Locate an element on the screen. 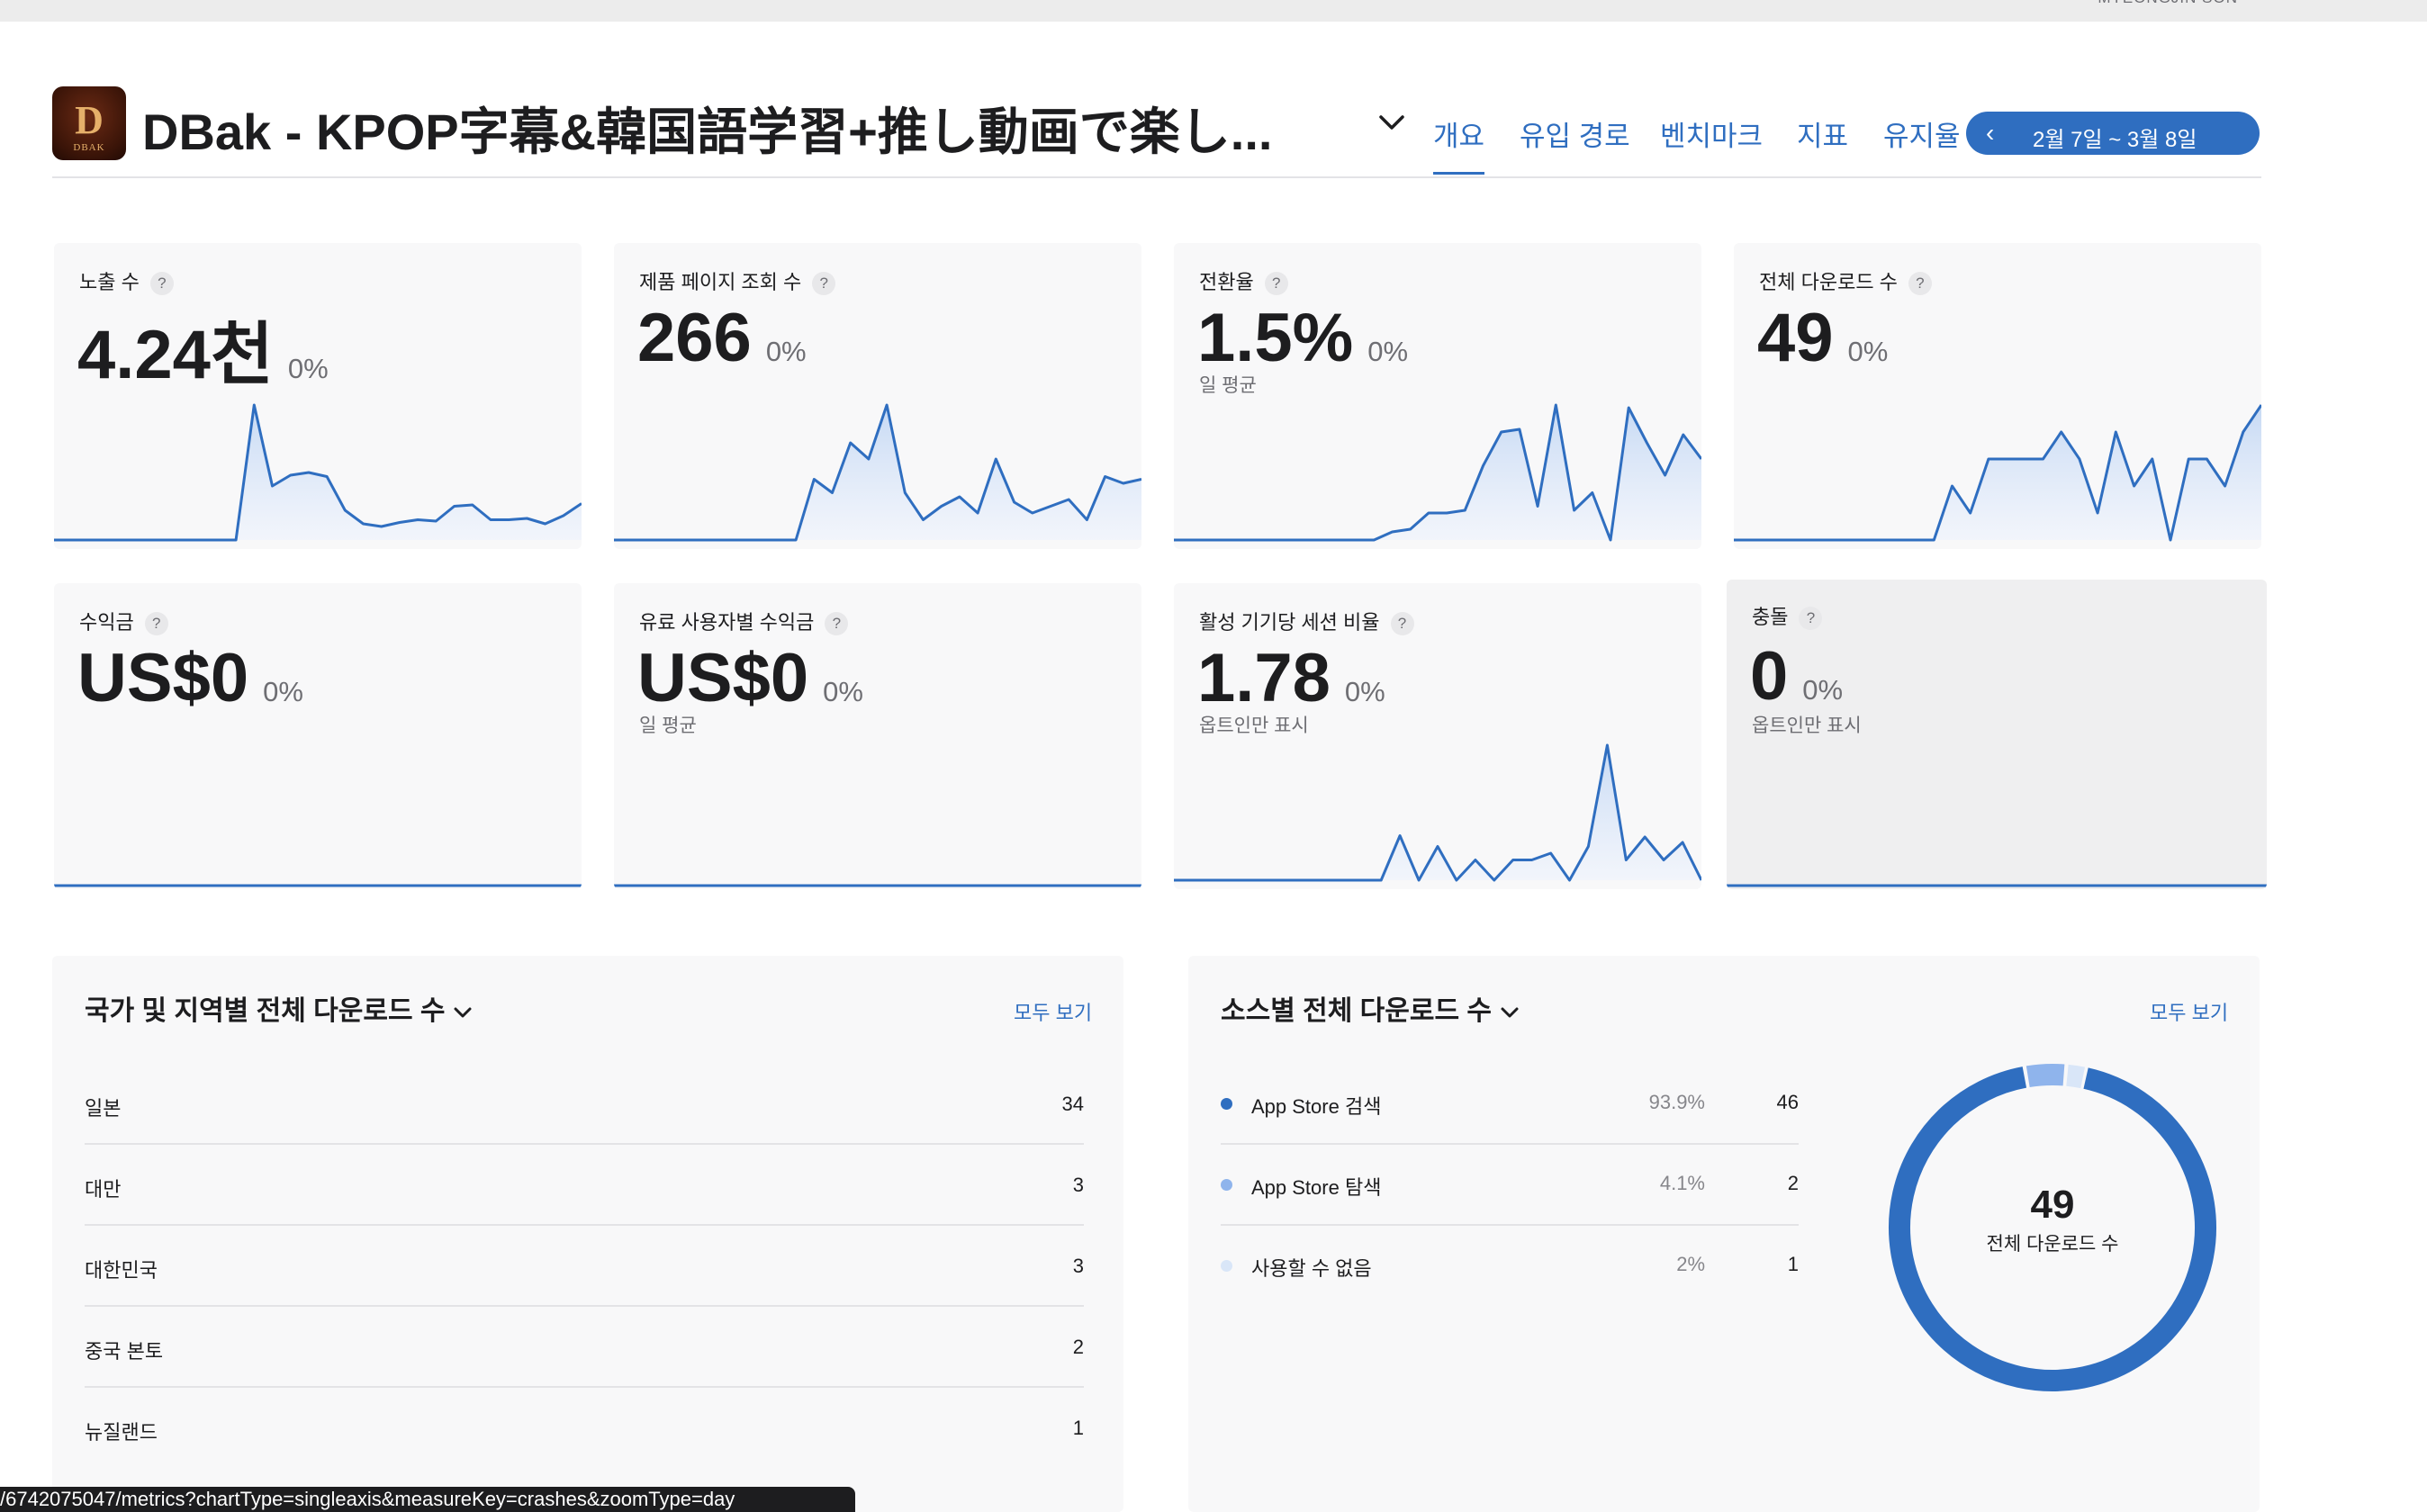 Image resolution: width=2427 pixels, height=1512 pixels. panel-title: 소스별 전체 다운로드 수 is located at coordinates (1357, 1011).